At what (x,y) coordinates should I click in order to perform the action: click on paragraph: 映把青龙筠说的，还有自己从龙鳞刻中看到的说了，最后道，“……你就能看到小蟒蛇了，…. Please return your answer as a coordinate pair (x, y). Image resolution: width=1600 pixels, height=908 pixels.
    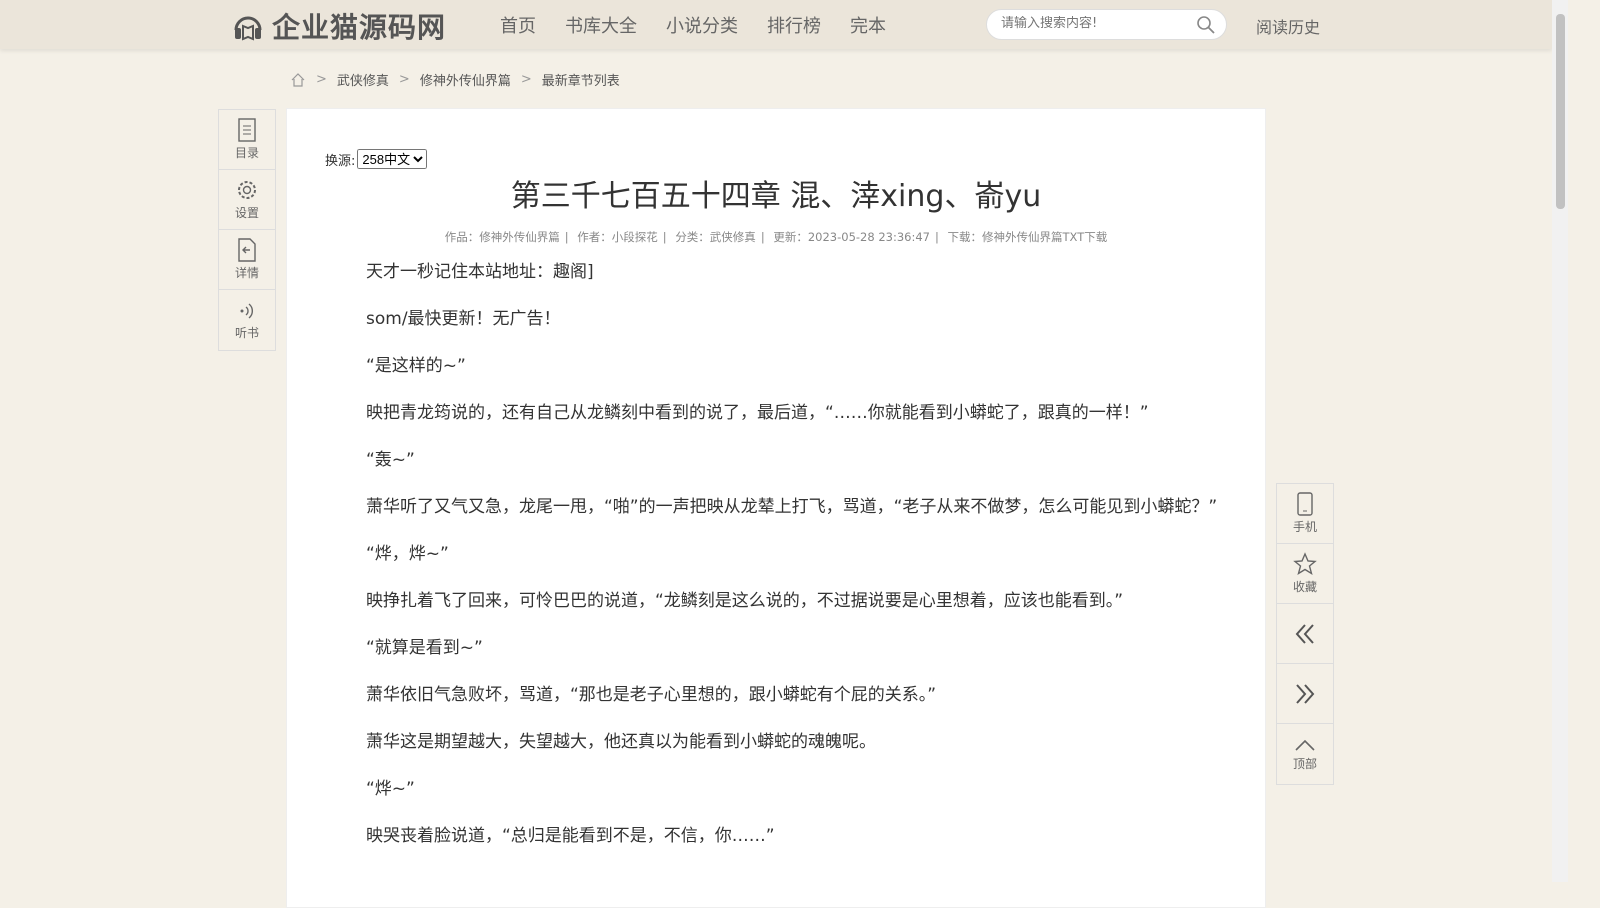
    Looking at the image, I should click on (757, 413).